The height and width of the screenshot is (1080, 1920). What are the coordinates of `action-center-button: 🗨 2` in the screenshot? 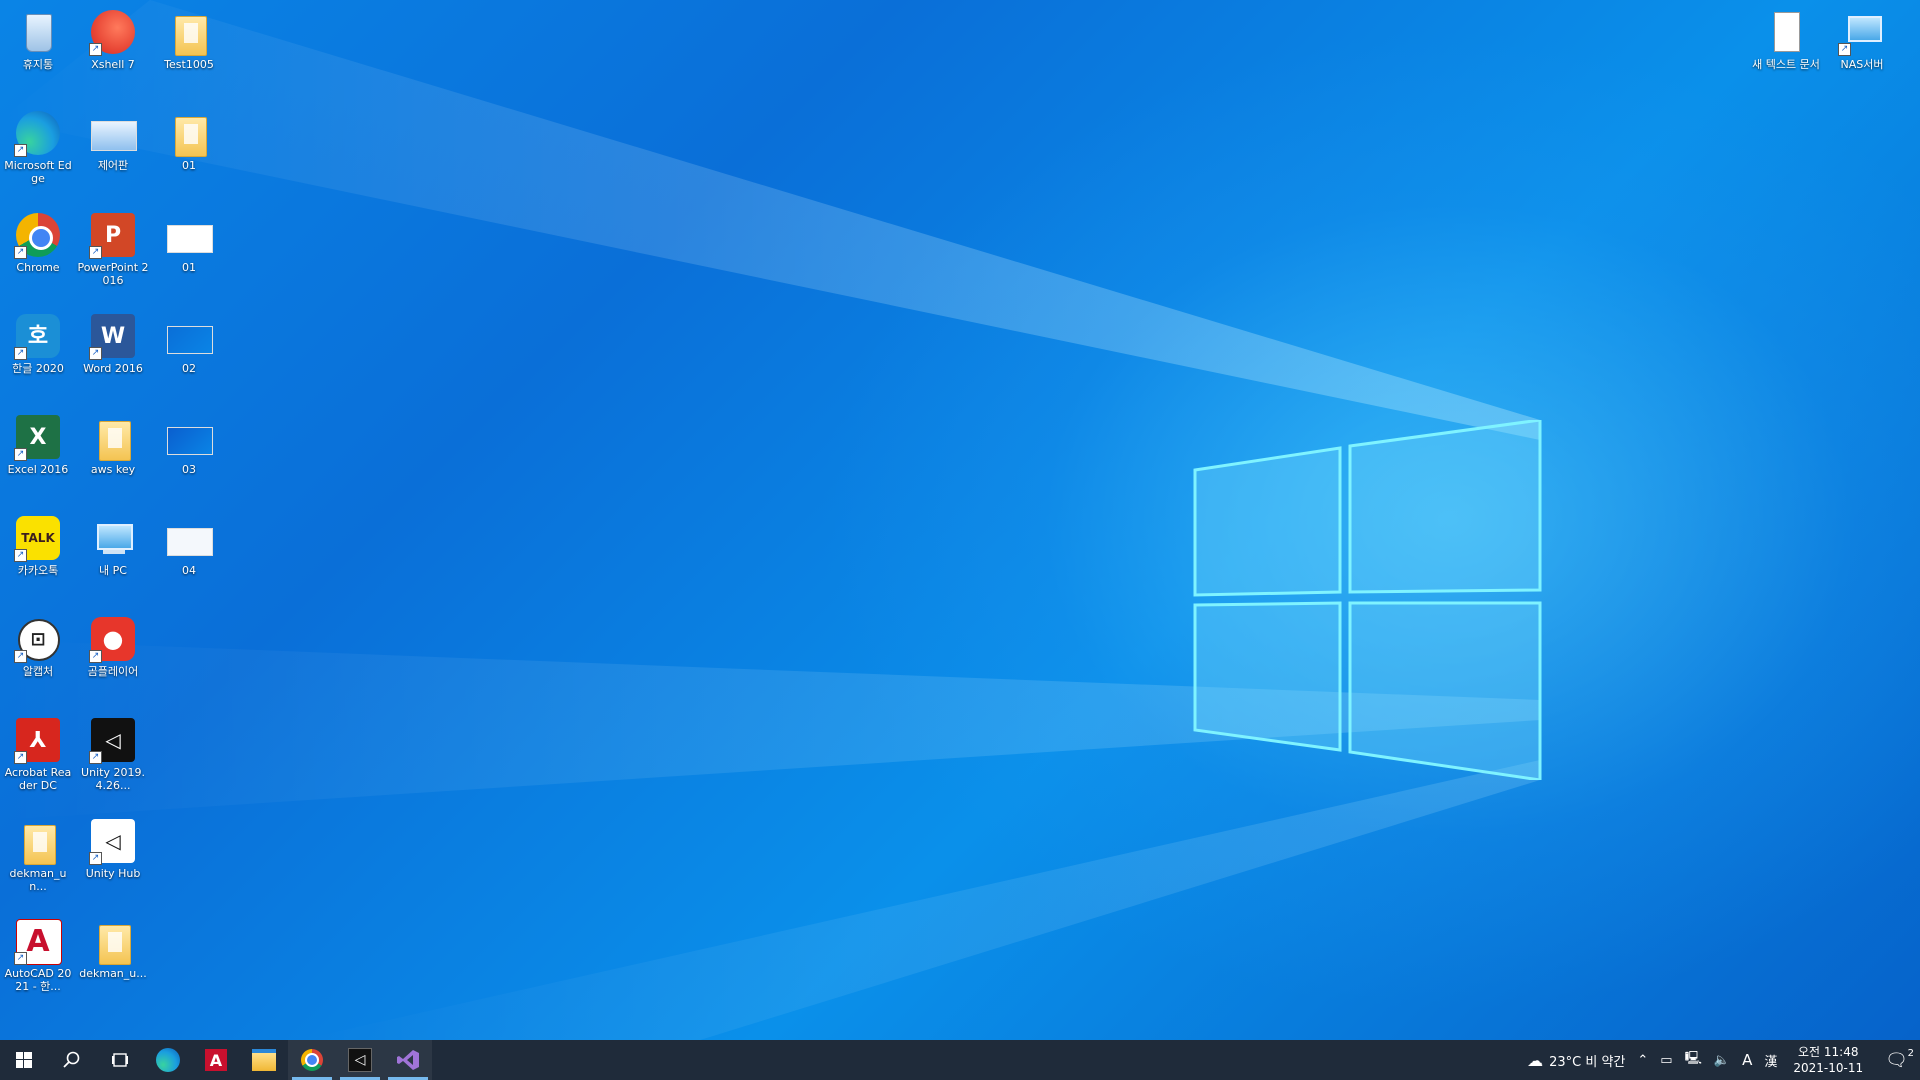 It's located at (1896, 1059).